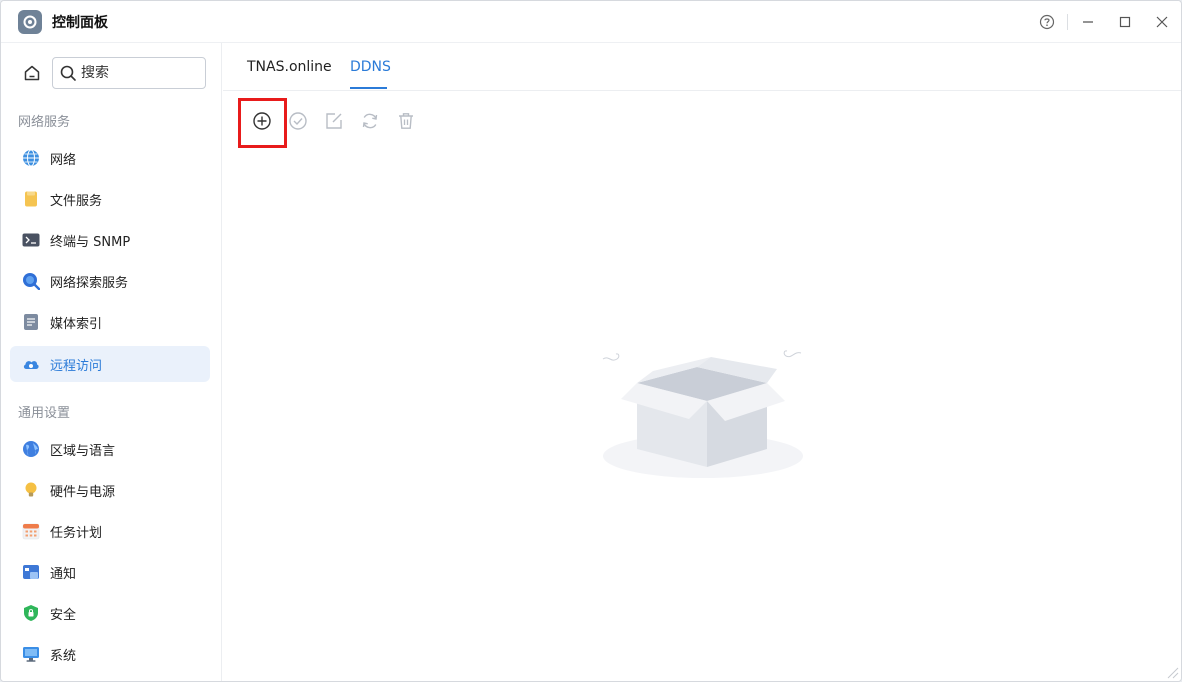 Image resolution: width=1182 pixels, height=682 pixels. I want to click on sidebar-item-terminal-snmp: 终端与 SNMP, so click(110, 240).